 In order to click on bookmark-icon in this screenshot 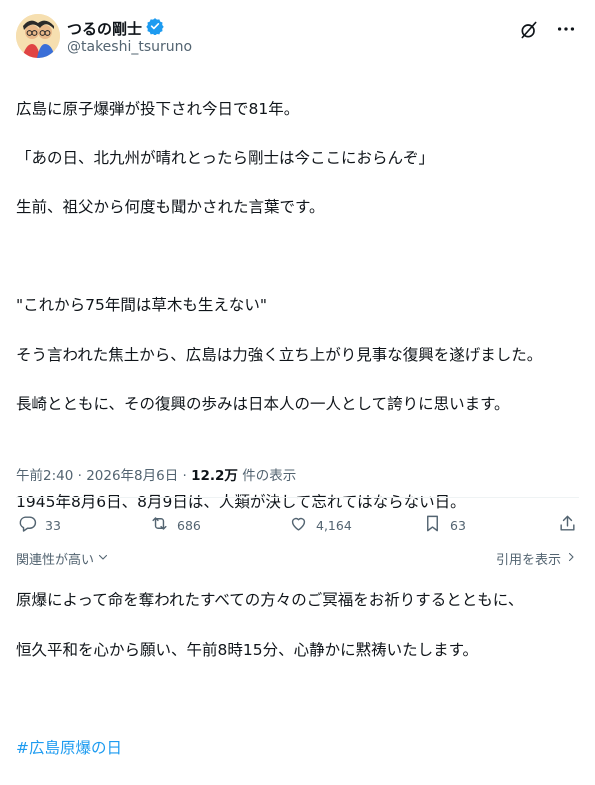, I will do `click(432, 525)`.